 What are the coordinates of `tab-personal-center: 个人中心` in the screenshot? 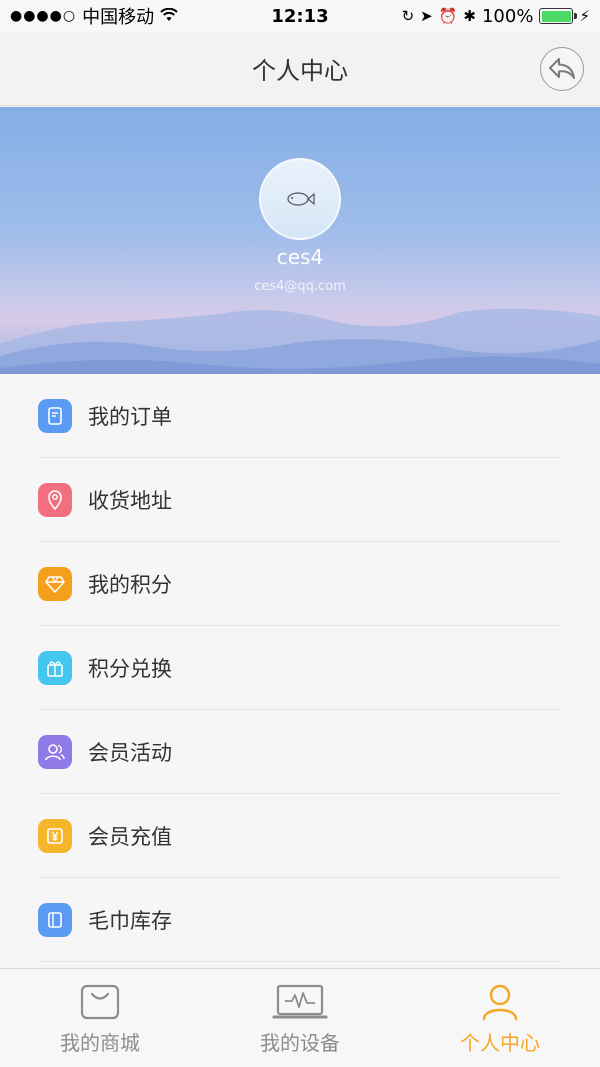 It's located at (500, 1018).